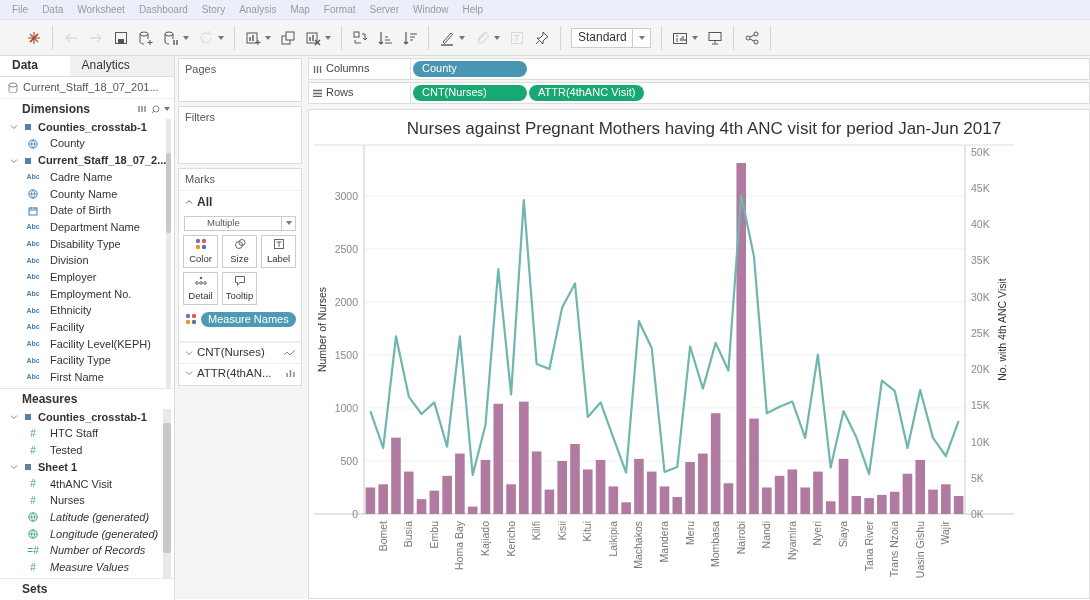 The width and height of the screenshot is (1090, 600). Describe the element at coordinates (142, 109) in the screenshot. I see `grid-icon` at that location.